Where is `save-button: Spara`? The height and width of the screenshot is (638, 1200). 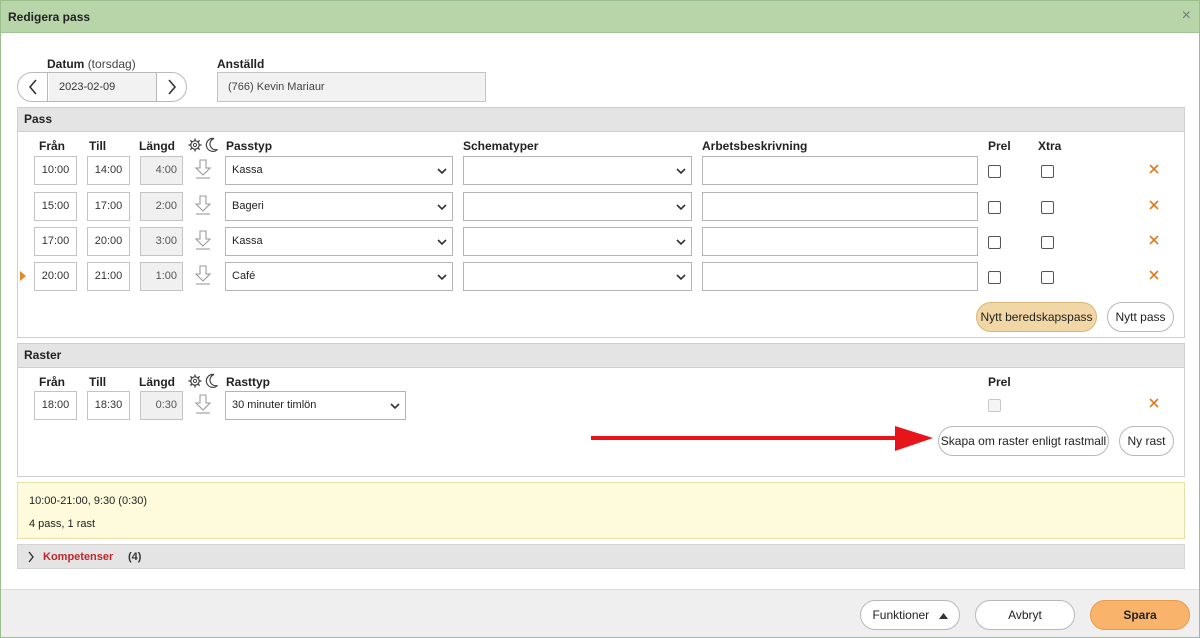 save-button: Spara is located at coordinates (1140, 615).